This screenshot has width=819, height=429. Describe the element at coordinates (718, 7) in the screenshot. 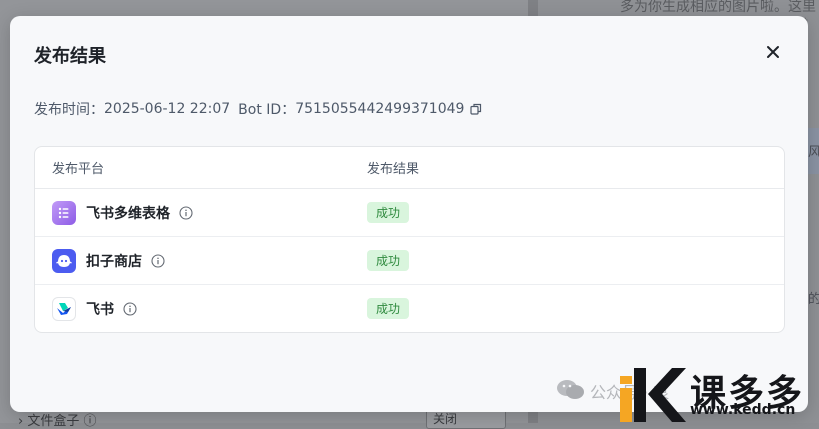

I see `background-text: 多为你生成相应的图片啦。这里` at that location.